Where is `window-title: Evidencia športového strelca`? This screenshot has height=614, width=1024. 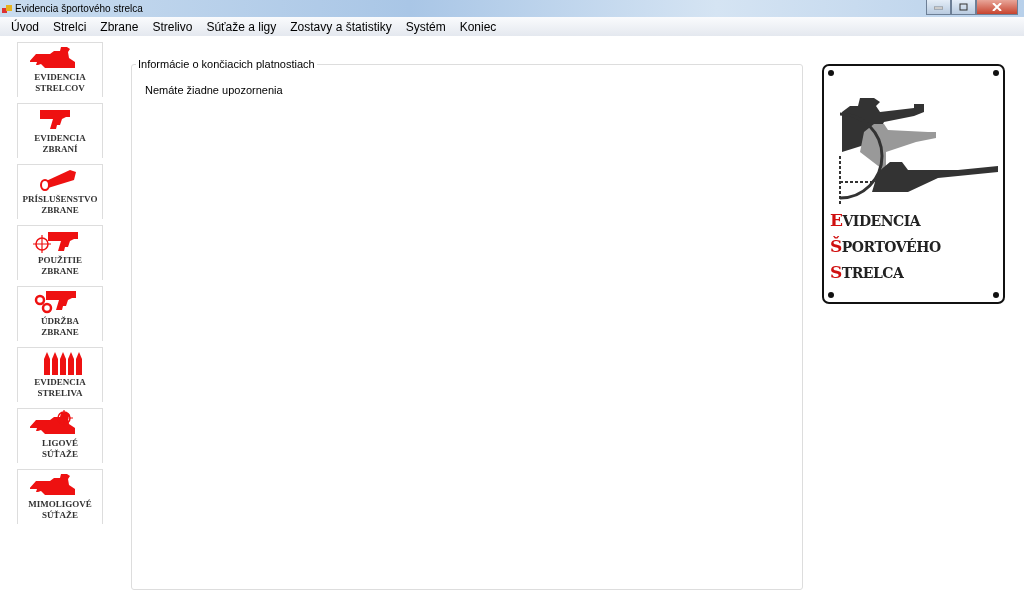
window-title: Evidencia športového strelca is located at coordinates (79, 8).